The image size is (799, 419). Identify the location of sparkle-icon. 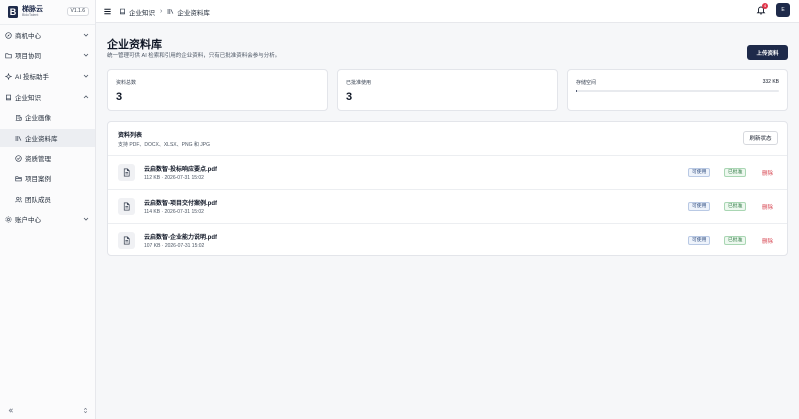
(8, 76).